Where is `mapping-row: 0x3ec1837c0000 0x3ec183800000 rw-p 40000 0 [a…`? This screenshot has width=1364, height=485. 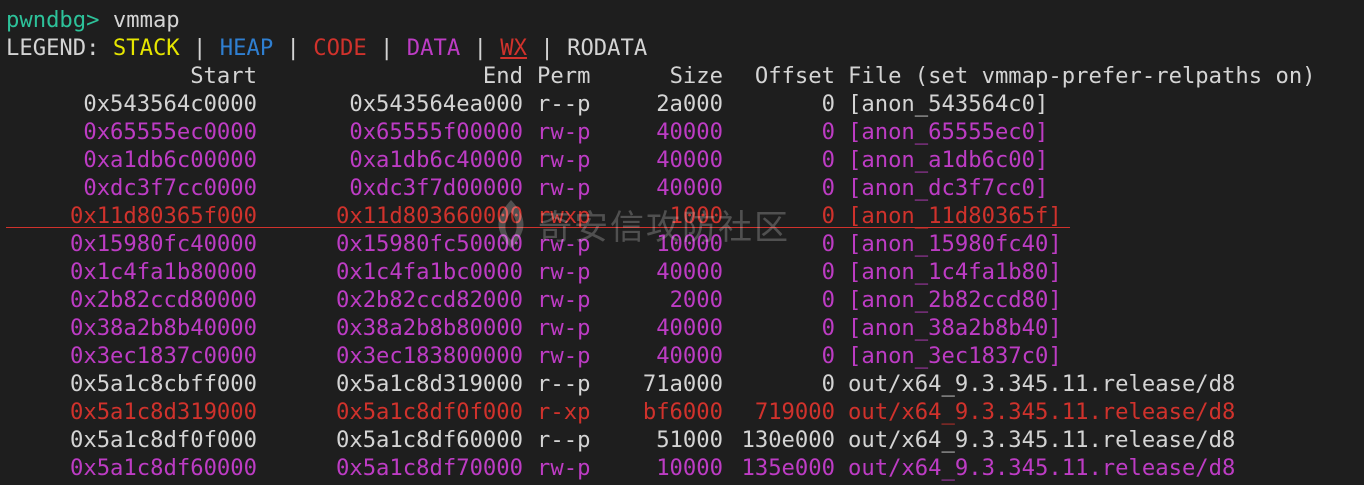 mapping-row: 0x3ec1837c0000 0x3ec183800000 rw-p 40000 0 [a… is located at coordinates (682, 356).